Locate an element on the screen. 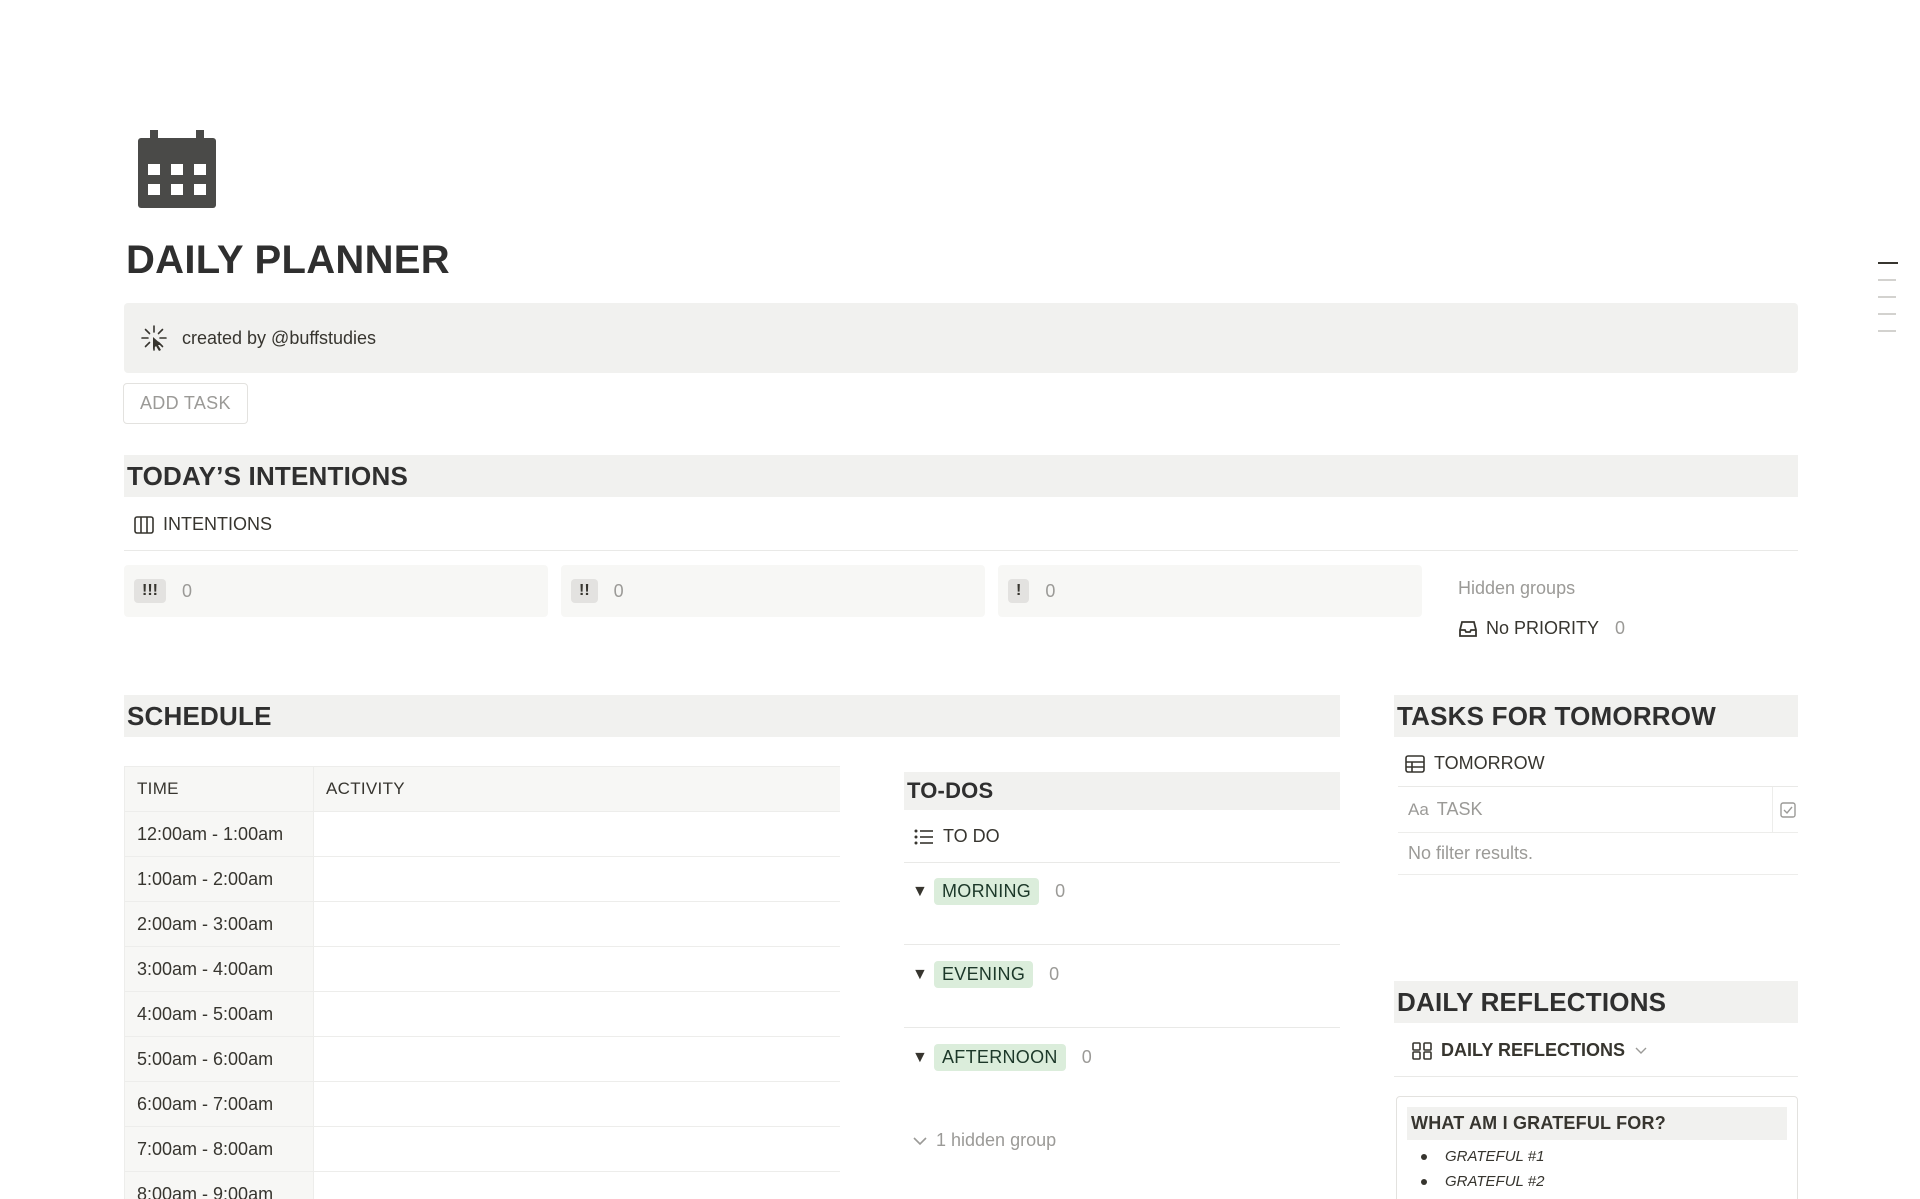  time-cell: 2:00am - 3:00am is located at coordinates (219, 924).